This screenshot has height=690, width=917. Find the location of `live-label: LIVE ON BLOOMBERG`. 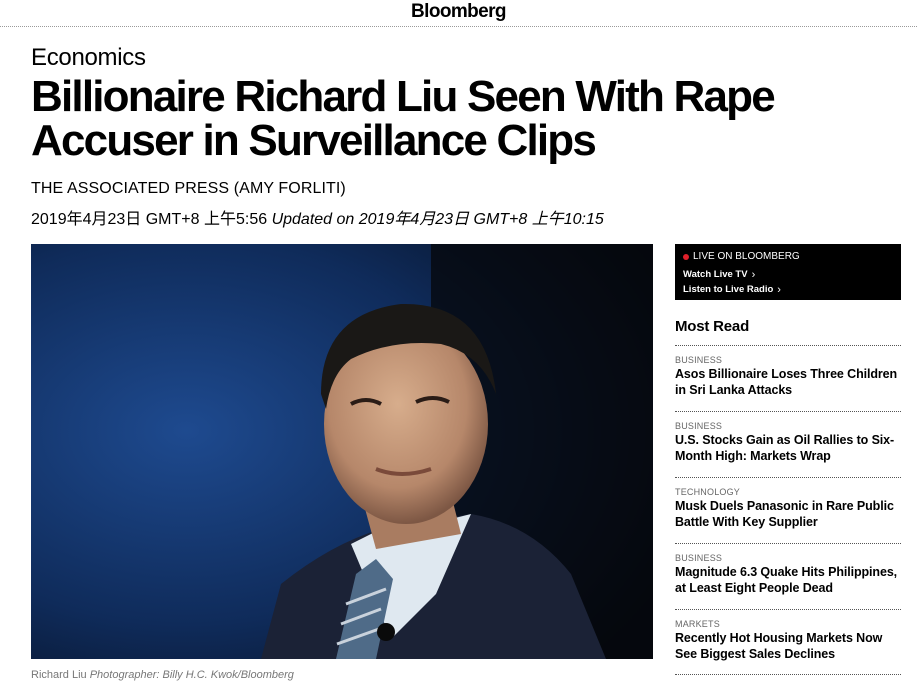

live-label: LIVE ON BLOOMBERG is located at coordinates (741, 256).